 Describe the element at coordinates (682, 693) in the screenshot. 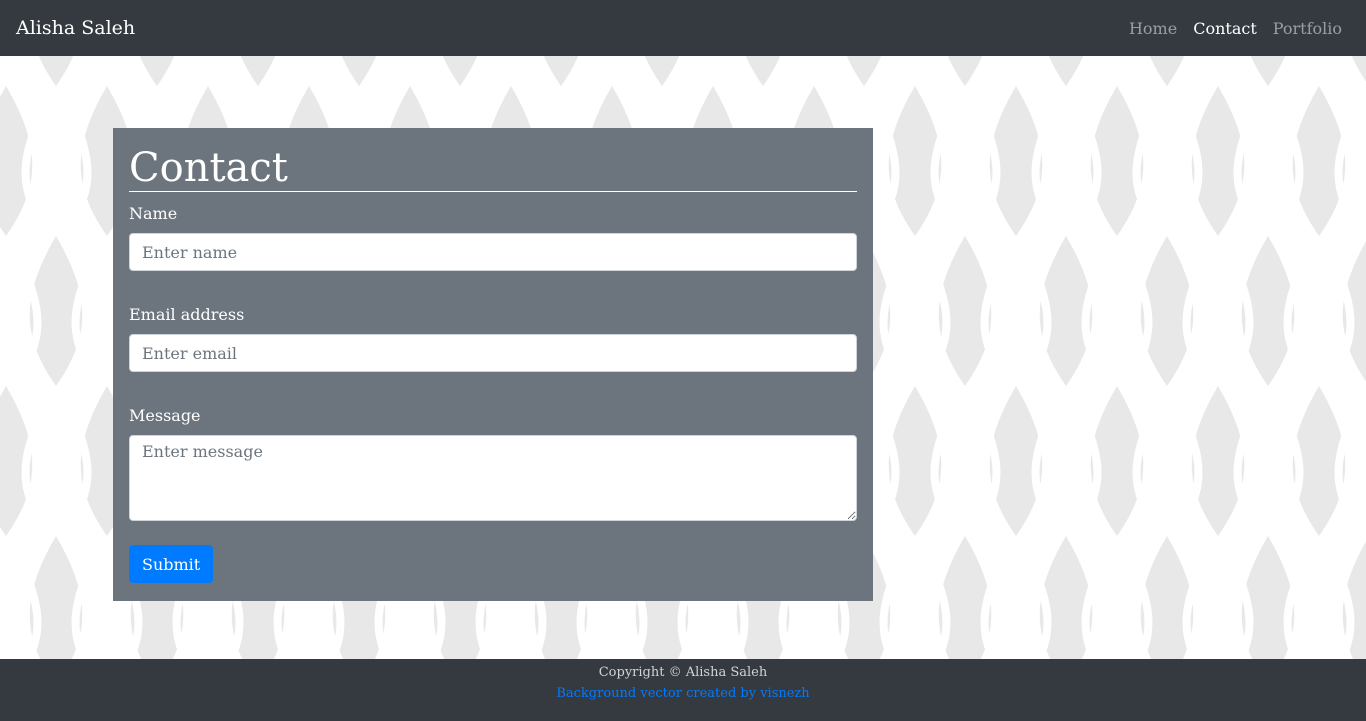

I see `background-credit-link: Background vector created by visnezh` at that location.